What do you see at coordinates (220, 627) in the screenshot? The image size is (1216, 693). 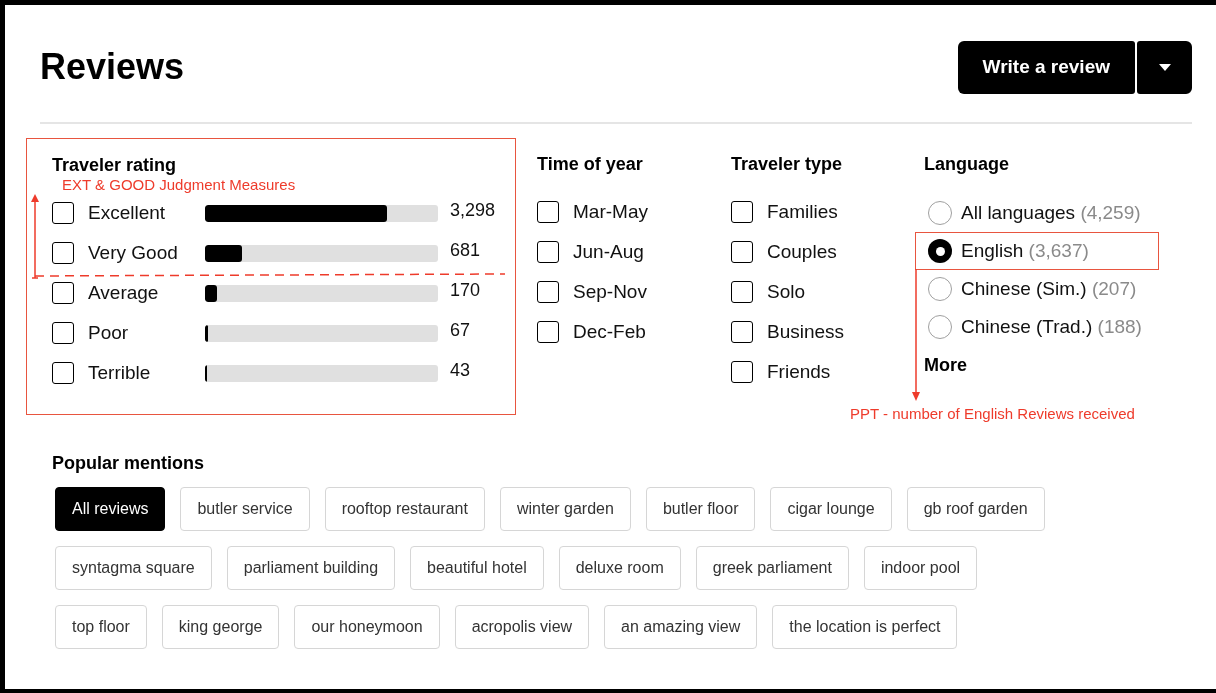 I see `mention-chip: king george` at bounding box center [220, 627].